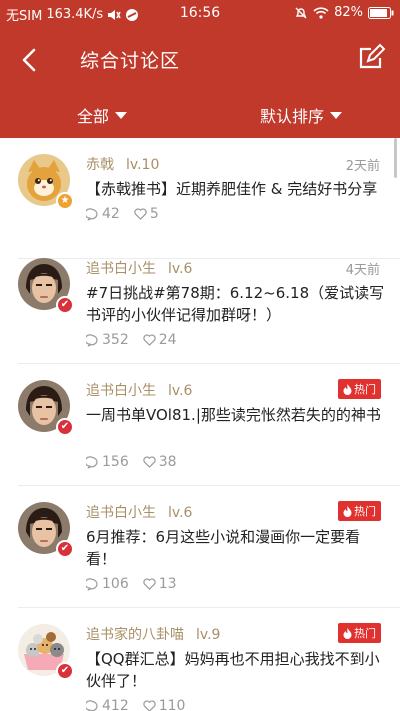 This screenshot has height=711, width=400. I want to click on comment-count: 352, so click(107, 340).